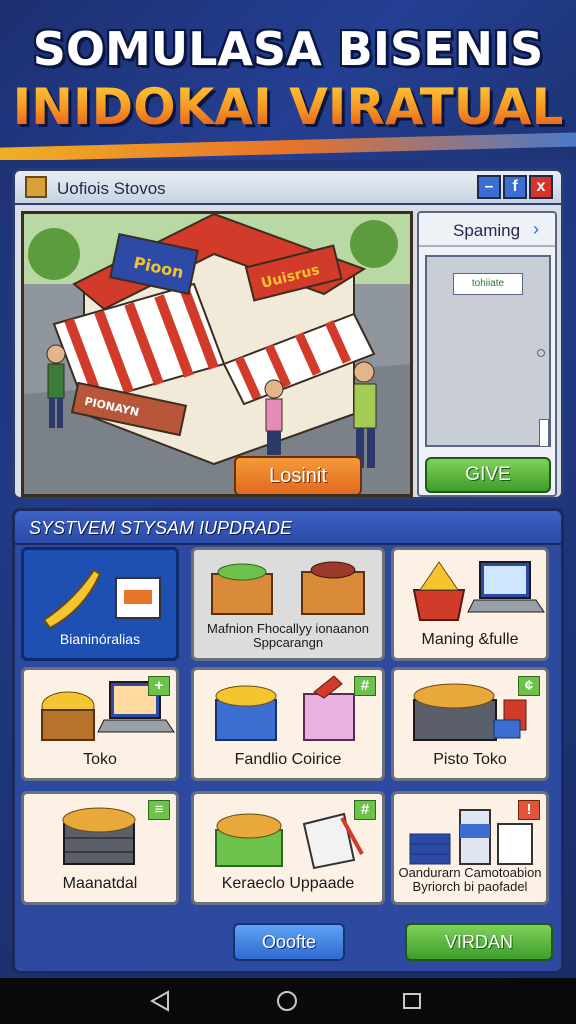 This screenshot has height=1024, width=576. I want to click on add-badge: +, so click(159, 686).